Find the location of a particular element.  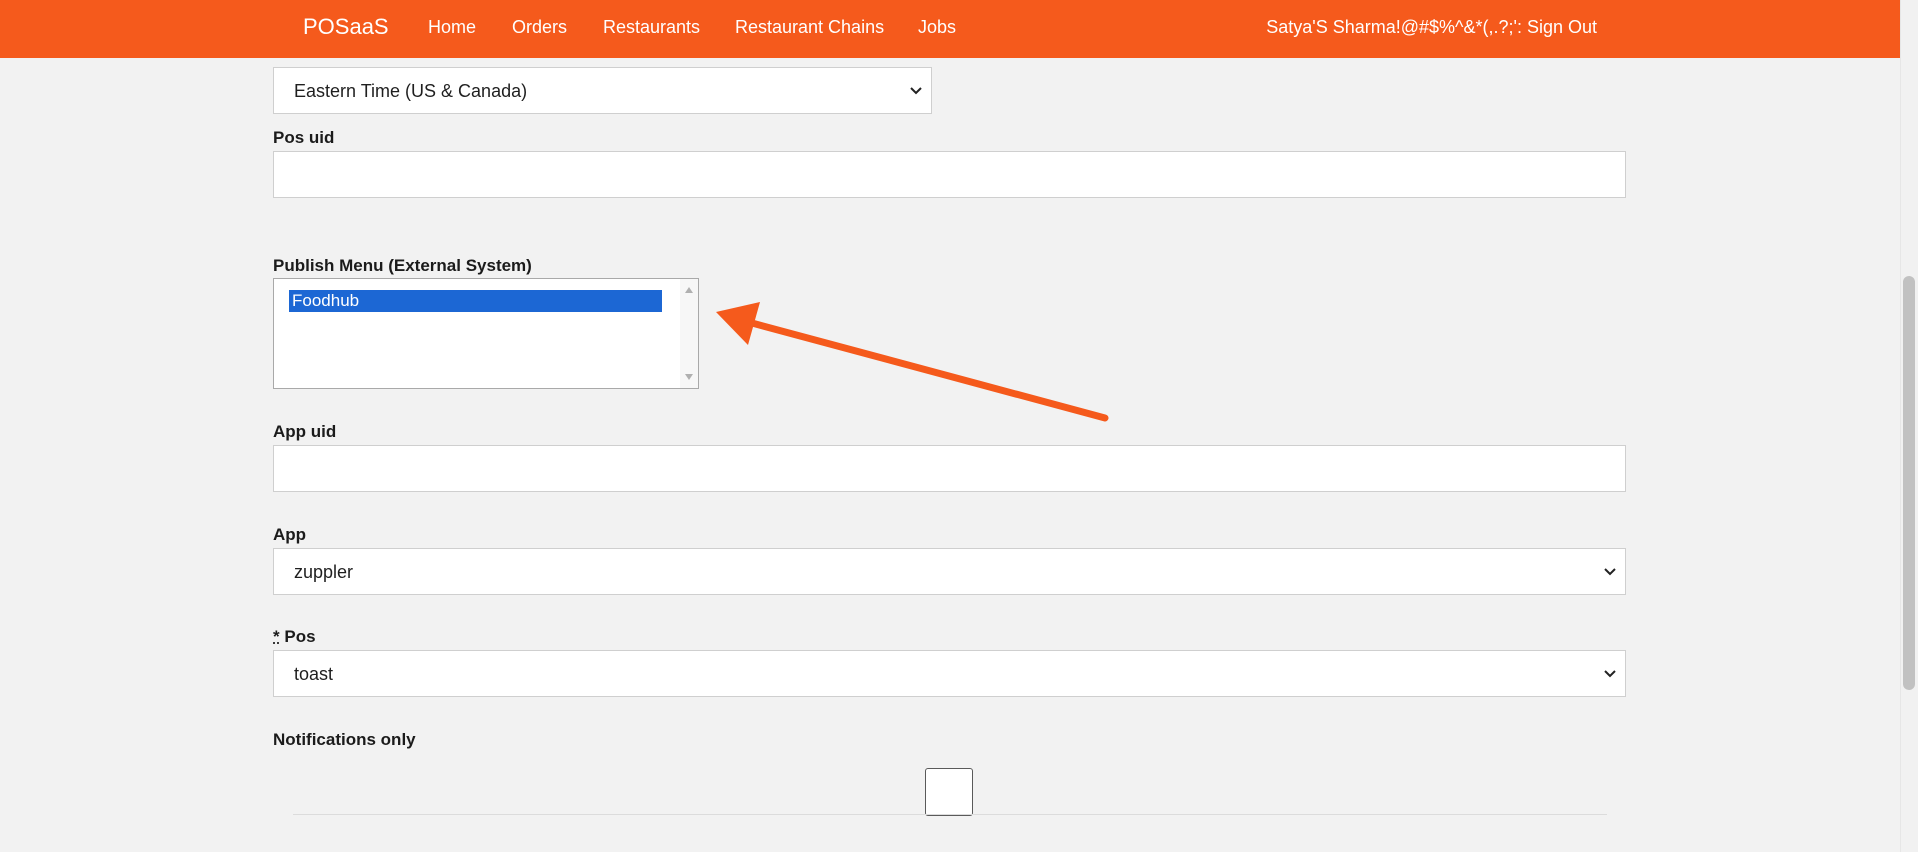

pos-select: toast is located at coordinates (949, 673).